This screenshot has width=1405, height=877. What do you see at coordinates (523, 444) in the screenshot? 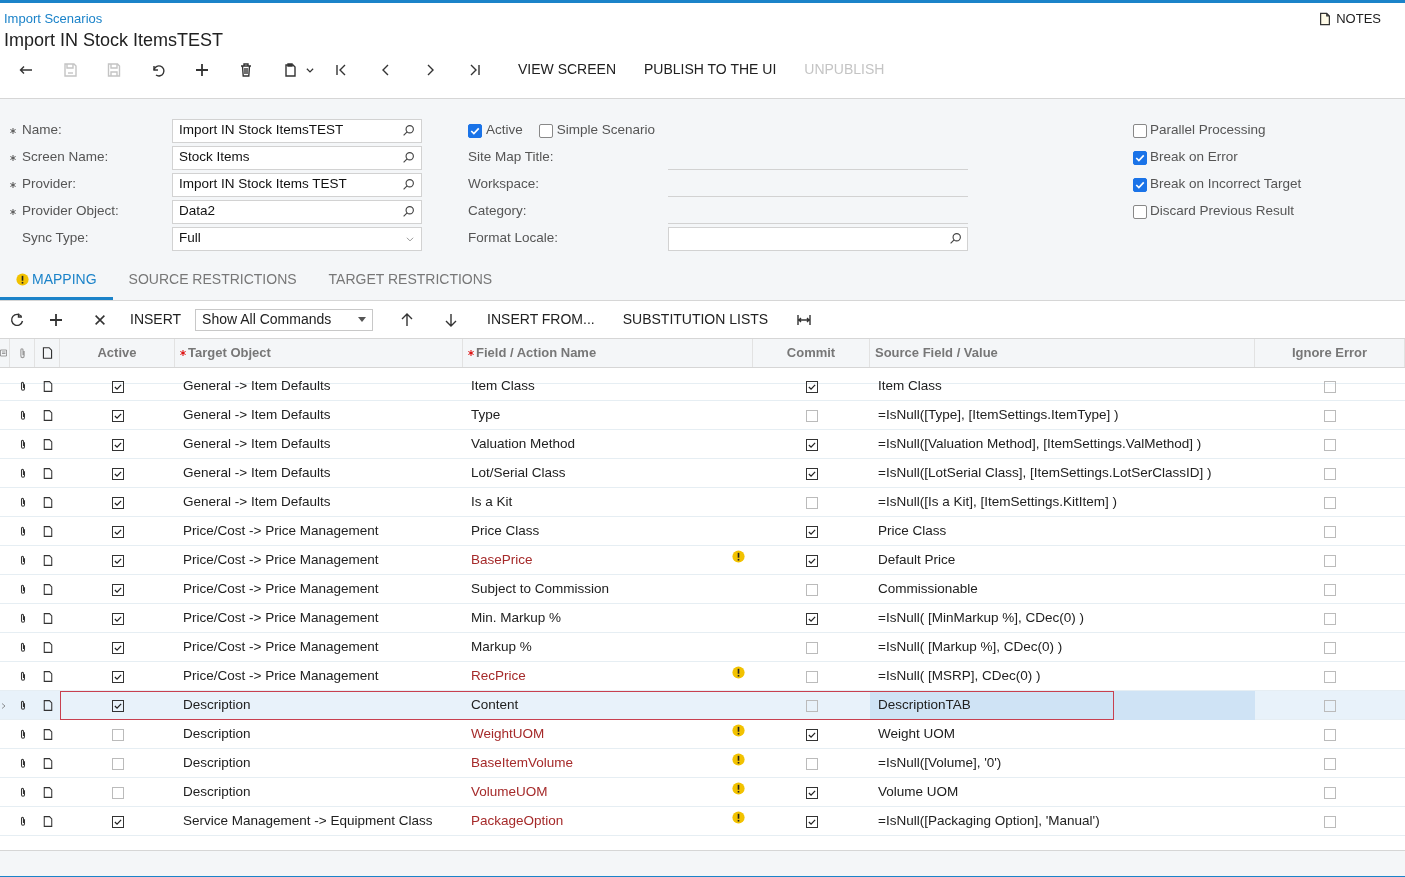
I see `table-cell-text: Valuation Method` at bounding box center [523, 444].